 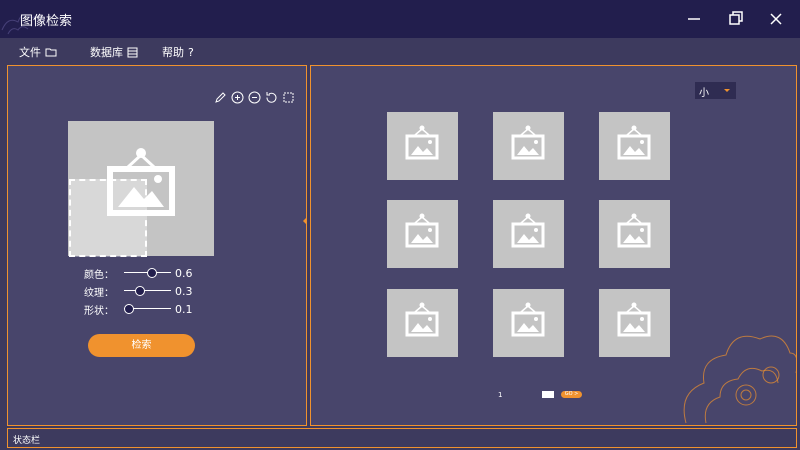 What do you see at coordinates (220, 97) in the screenshot?
I see `pencil-icon` at bounding box center [220, 97].